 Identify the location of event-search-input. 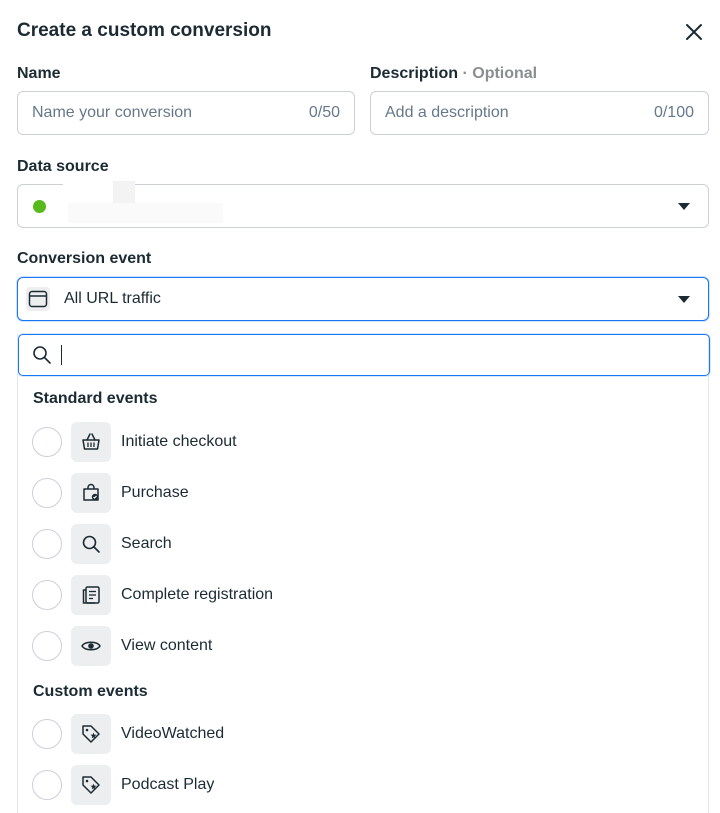
(364, 355).